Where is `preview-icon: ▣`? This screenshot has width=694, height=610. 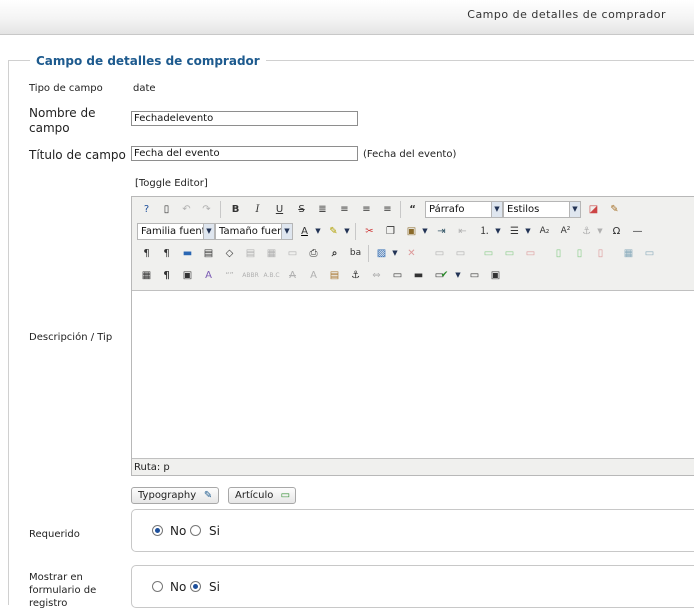
preview-icon: ▣ is located at coordinates (495, 275).